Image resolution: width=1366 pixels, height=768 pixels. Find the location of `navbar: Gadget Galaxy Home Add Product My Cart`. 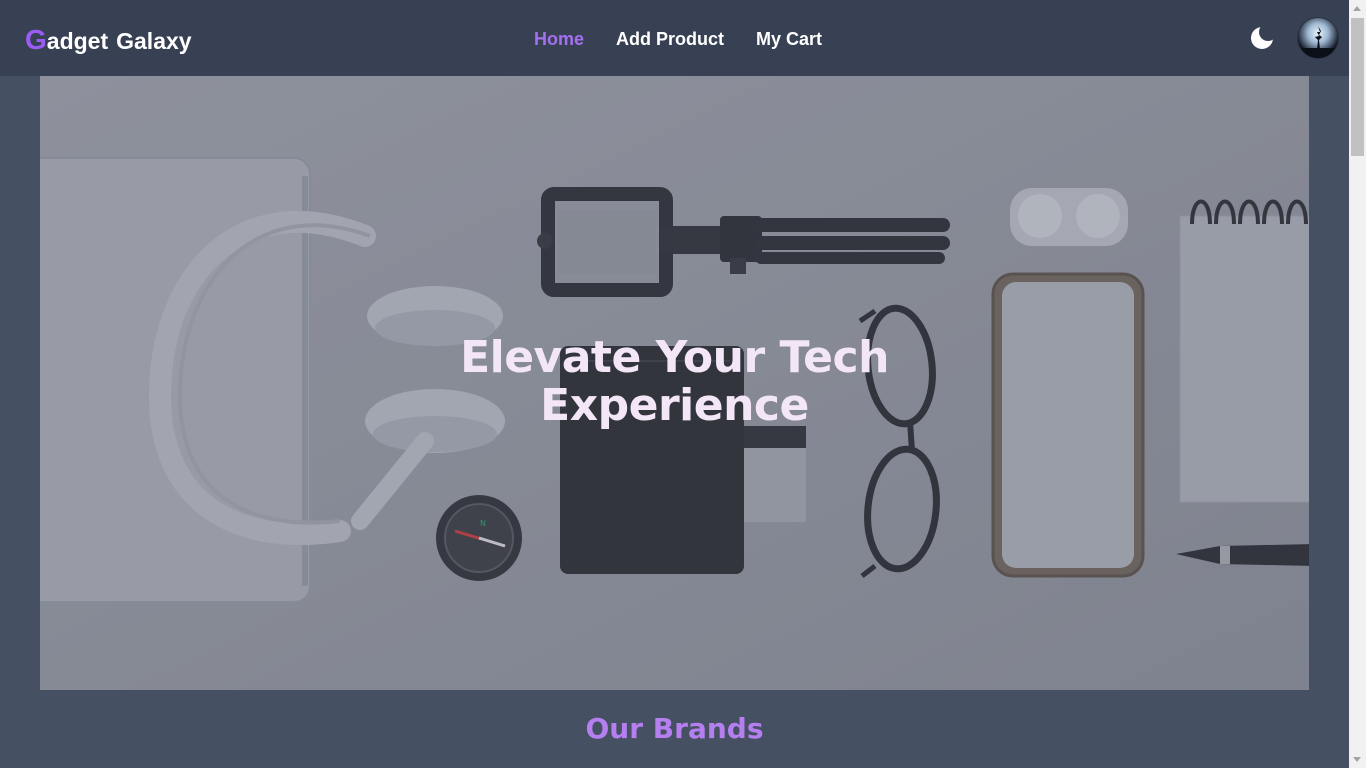

navbar: Gadget Galaxy Home Add Product My Cart is located at coordinates (674, 38).